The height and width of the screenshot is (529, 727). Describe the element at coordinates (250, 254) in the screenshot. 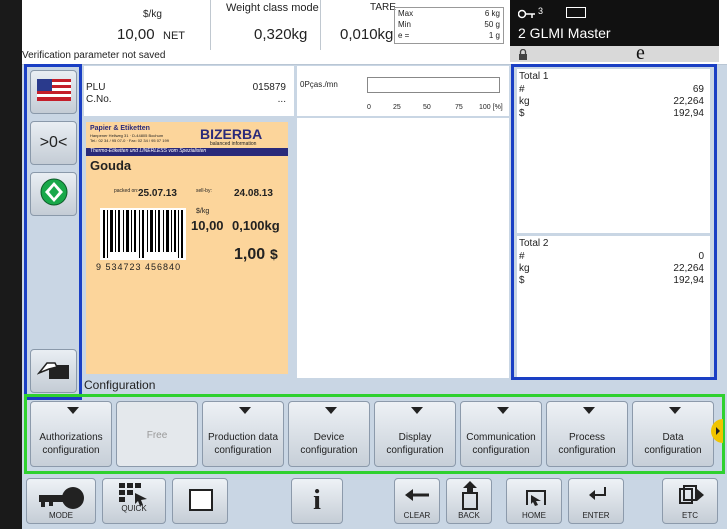

I see `label-total: 1,00` at that location.